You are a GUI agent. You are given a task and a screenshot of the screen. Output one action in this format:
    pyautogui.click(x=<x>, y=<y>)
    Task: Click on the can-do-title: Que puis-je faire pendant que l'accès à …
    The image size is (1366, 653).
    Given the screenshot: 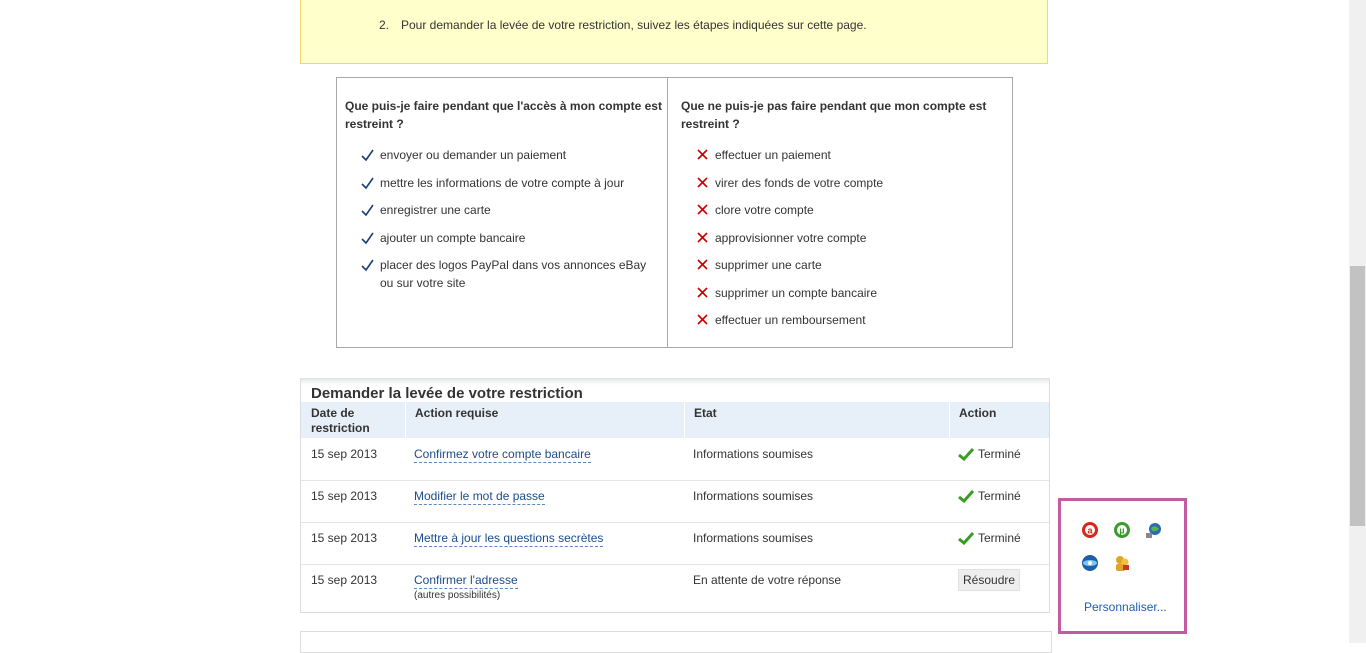 What is the action you would take?
    pyautogui.click(x=503, y=115)
    